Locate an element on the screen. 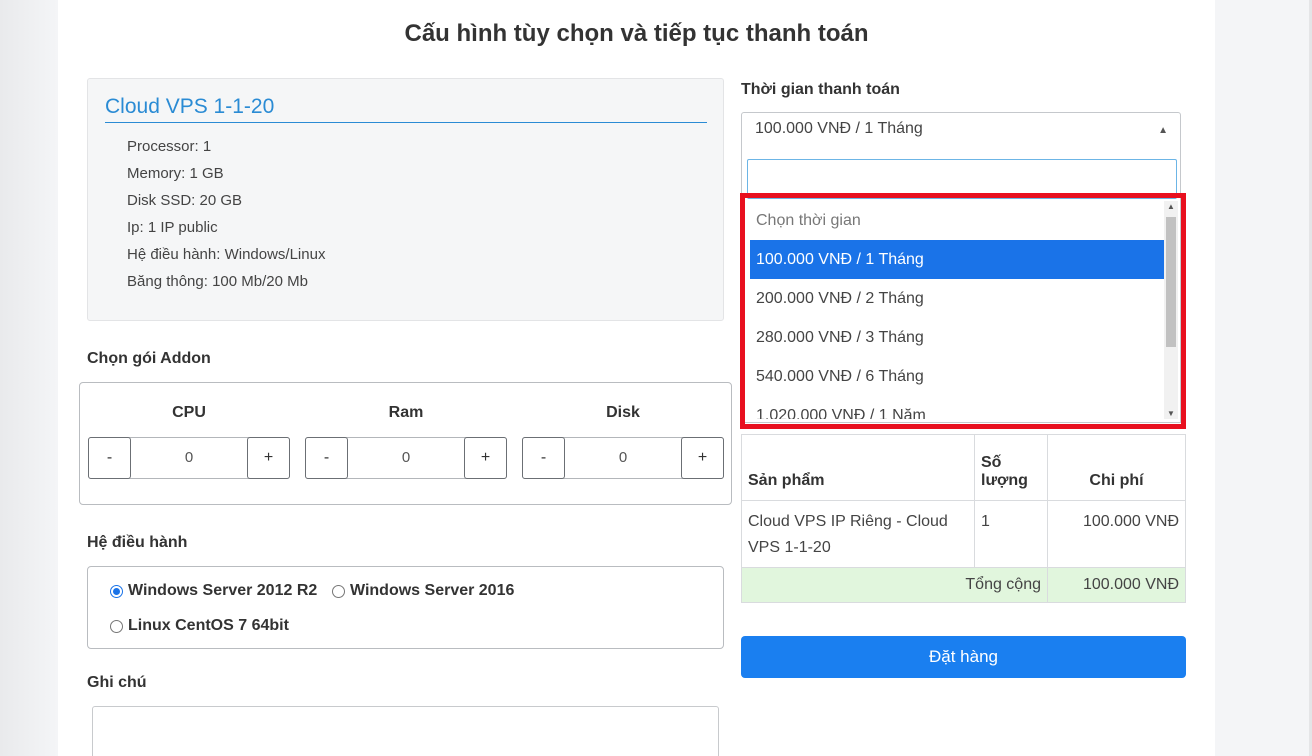  ram-quantity-input: 0 is located at coordinates (406, 458).